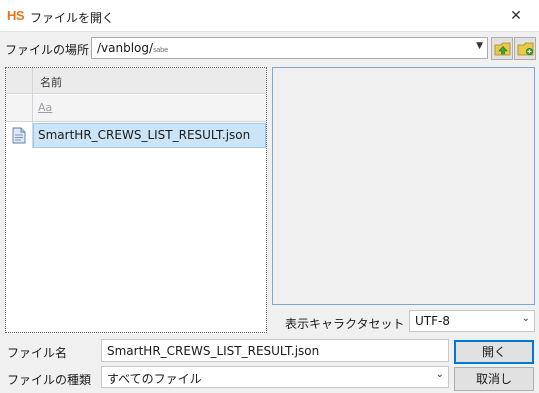  What do you see at coordinates (160, 50) in the screenshot?
I see `location-path-tail: sabe` at bounding box center [160, 50].